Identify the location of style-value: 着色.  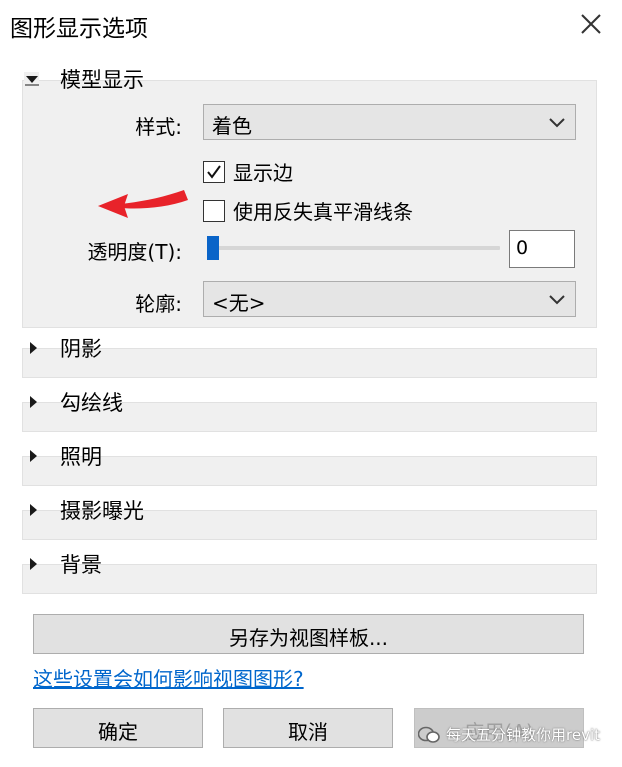
(232, 126).